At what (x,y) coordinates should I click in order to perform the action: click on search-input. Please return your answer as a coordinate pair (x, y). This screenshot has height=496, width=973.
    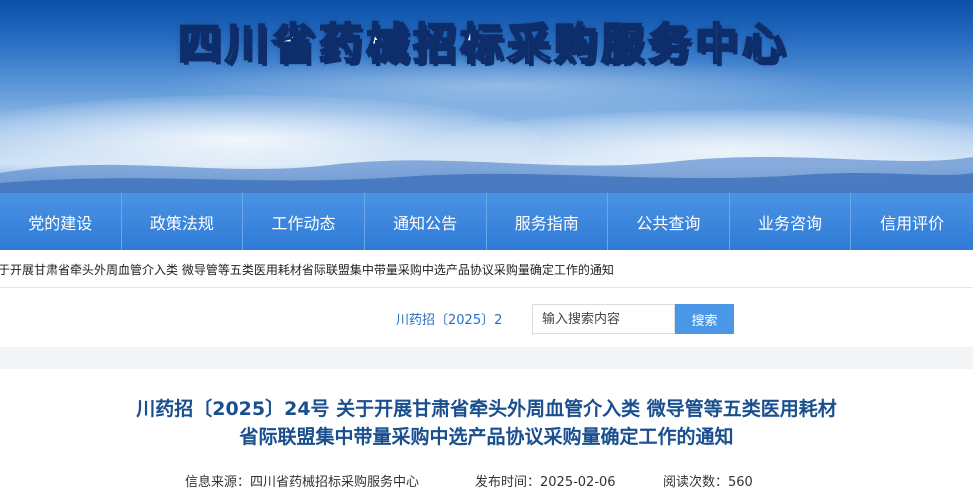
    Looking at the image, I should click on (603, 319).